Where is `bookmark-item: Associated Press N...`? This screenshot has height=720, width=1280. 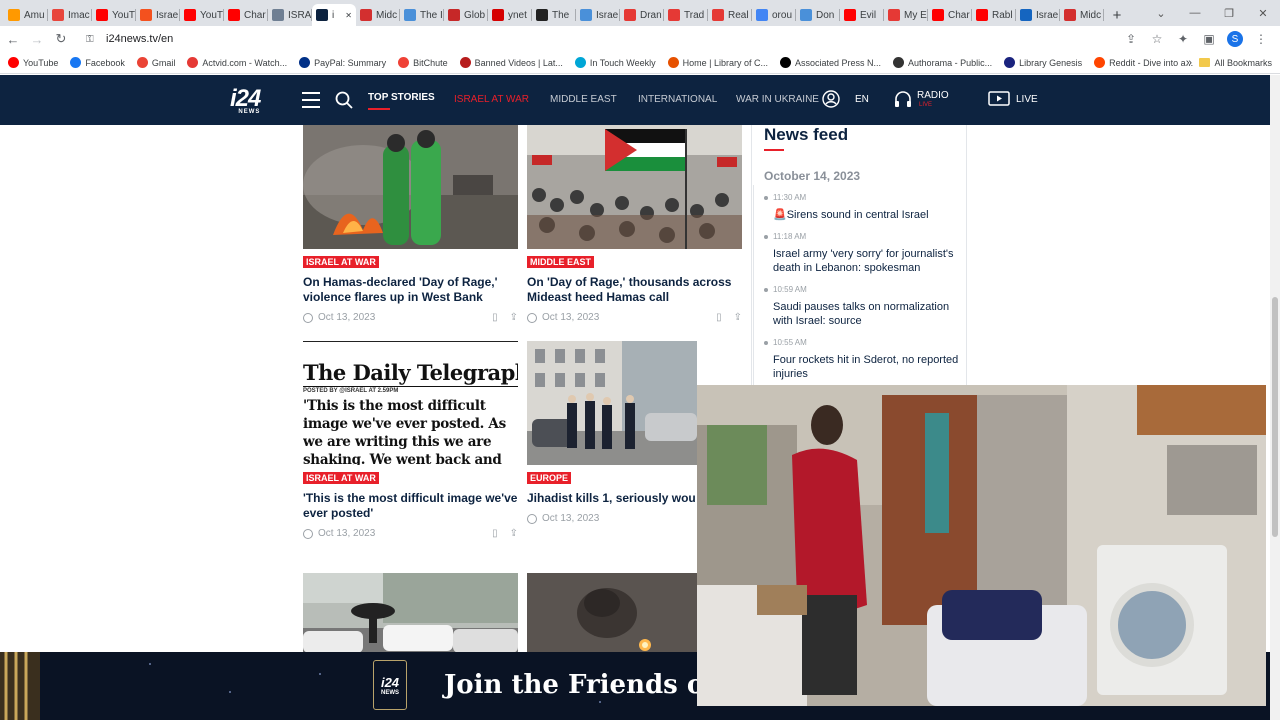
bookmark-item: Associated Press N... is located at coordinates (830, 62).